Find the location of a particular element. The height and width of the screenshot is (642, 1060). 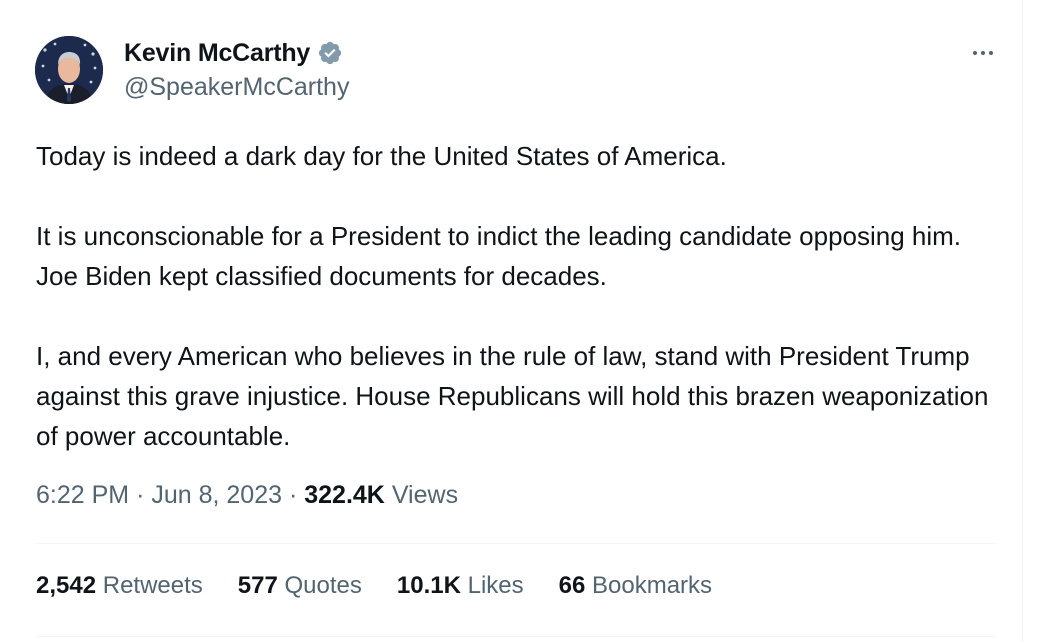

tweet-time: 6:22 PM is located at coordinates (82, 495).